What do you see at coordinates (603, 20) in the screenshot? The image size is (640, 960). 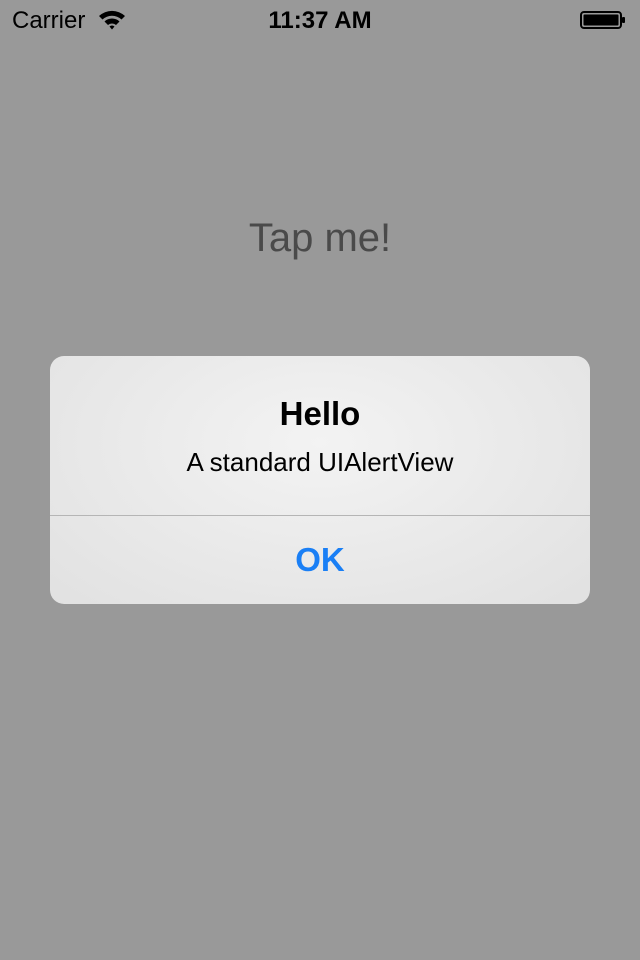 I see `battery-icon` at bounding box center [603, 20].